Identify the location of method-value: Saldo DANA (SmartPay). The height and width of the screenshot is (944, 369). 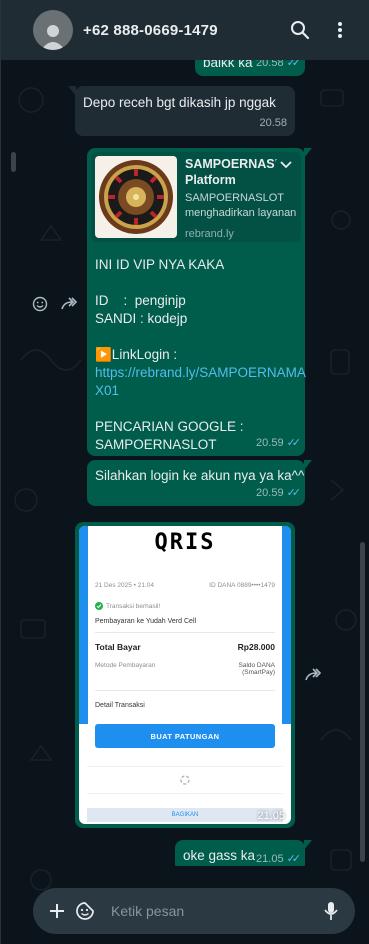
(257, 669).